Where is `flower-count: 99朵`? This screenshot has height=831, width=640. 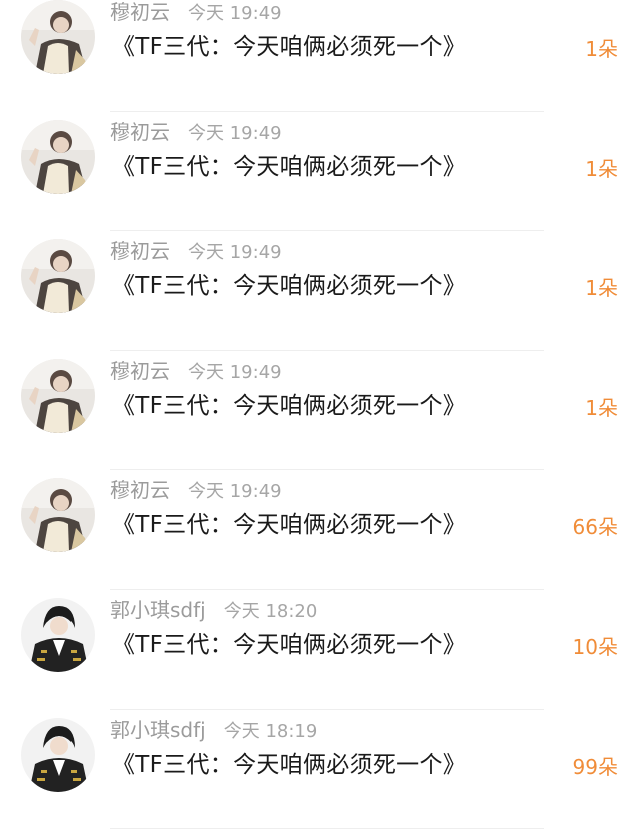 flower-count: 99朵 is located at coordinates (595, 766).